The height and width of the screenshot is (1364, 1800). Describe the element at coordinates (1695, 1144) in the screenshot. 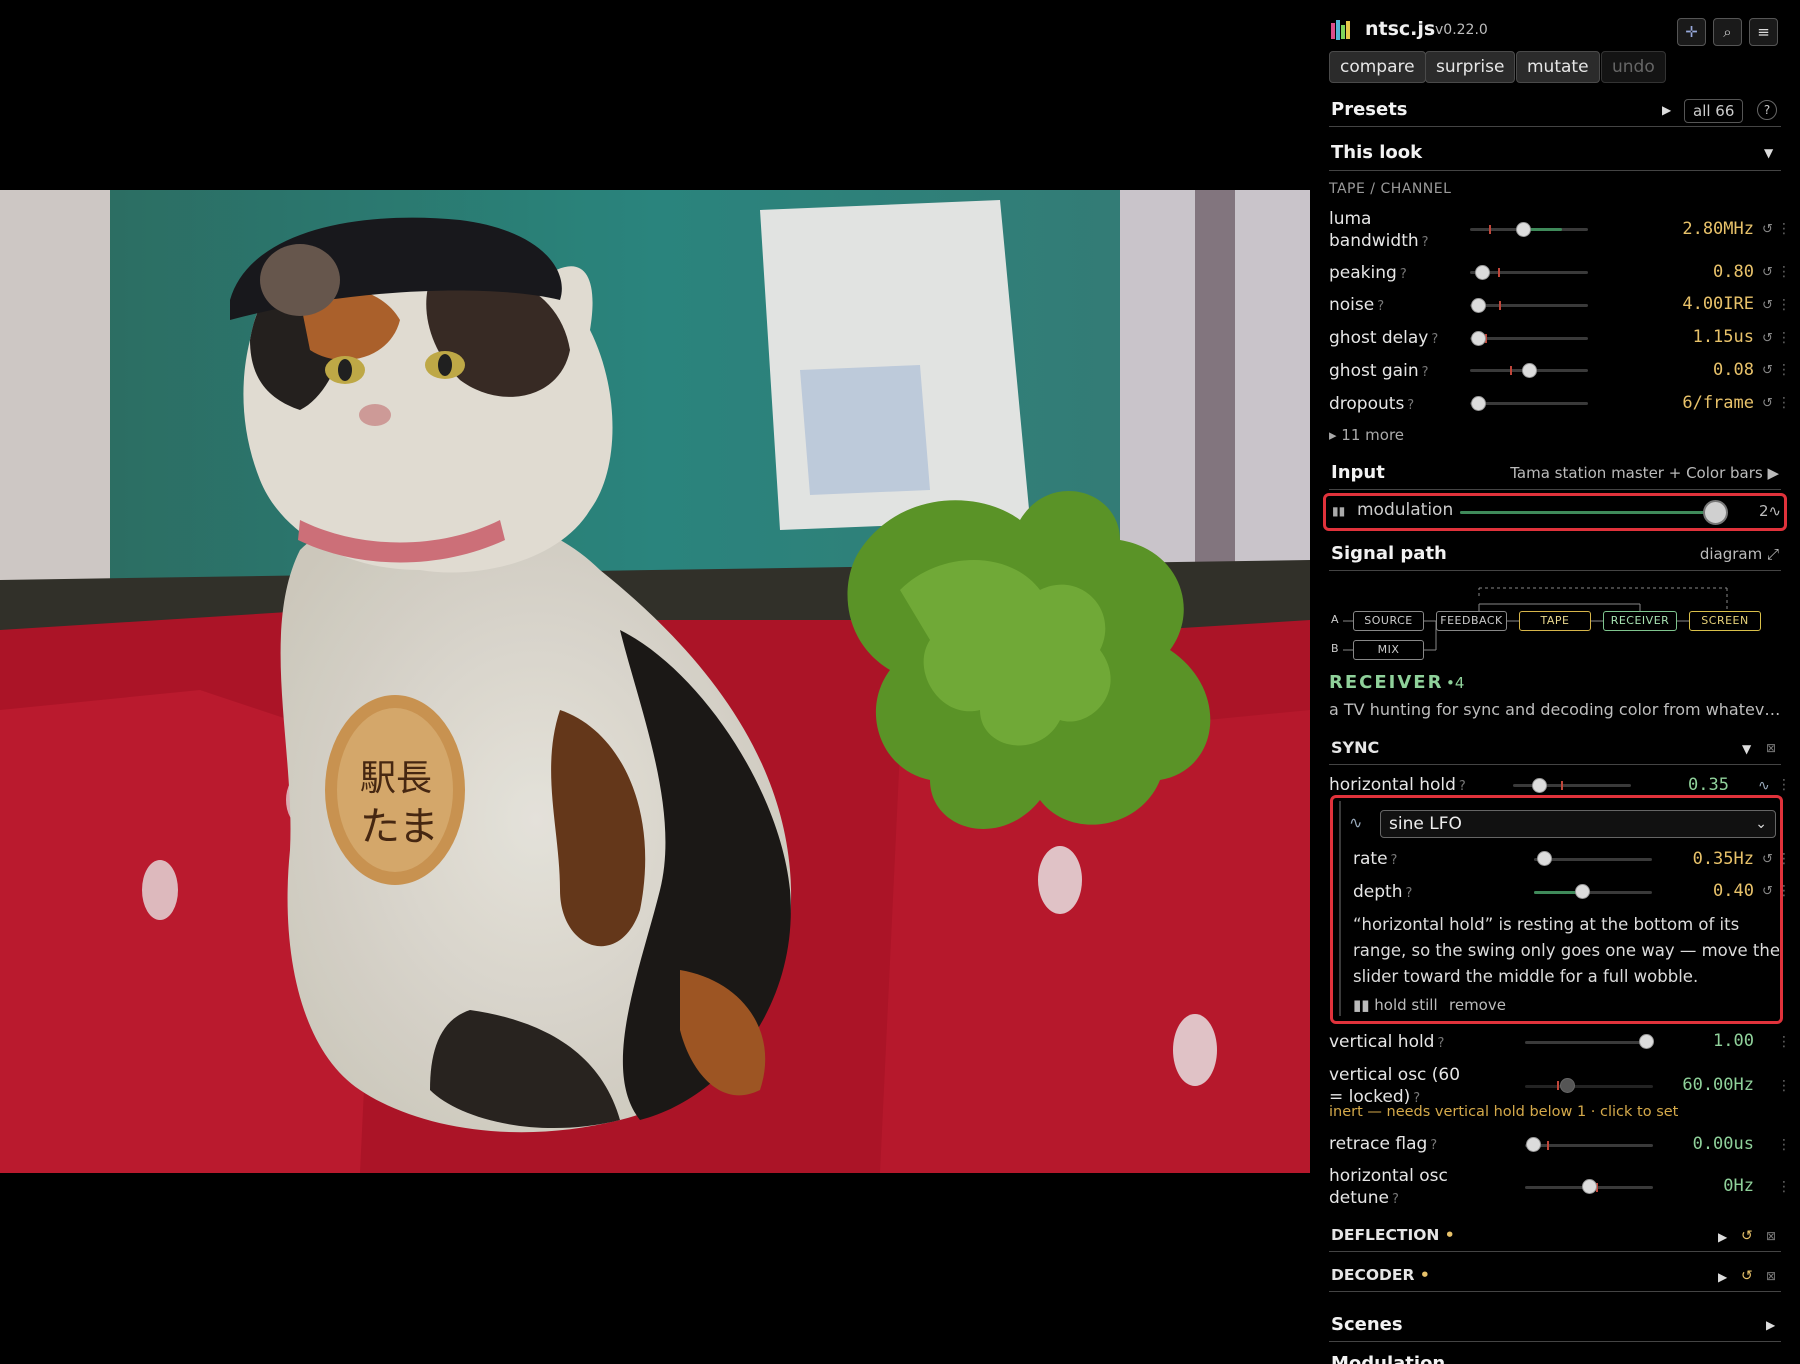

I see `retrace-flag-value: 0.00us` at that location.